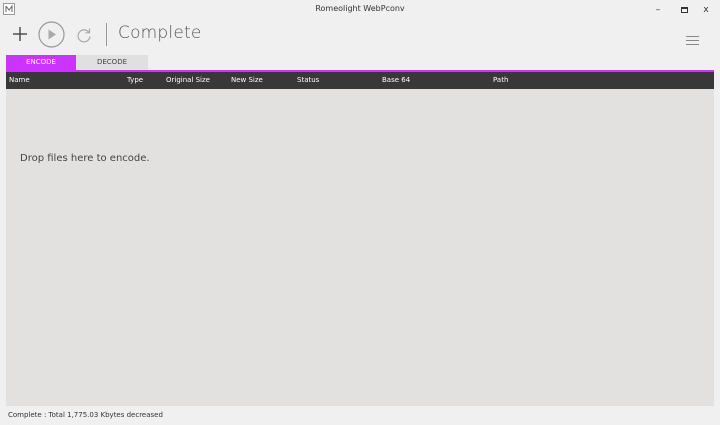 This screenshot has height=425, width=720. What do you see at coordinates (41, 62) in the screenshot?
I see `tab-encode: ENCODE` at bounding box center [41, 62].